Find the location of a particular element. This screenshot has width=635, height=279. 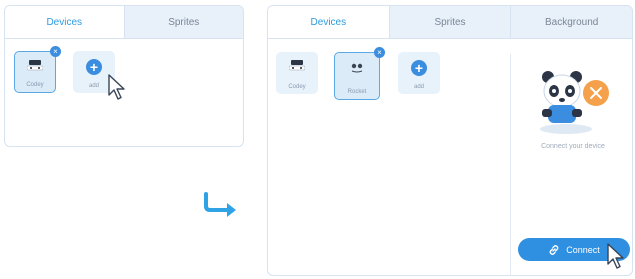

add-device-tile: + add is located at coordinates (419, 73).